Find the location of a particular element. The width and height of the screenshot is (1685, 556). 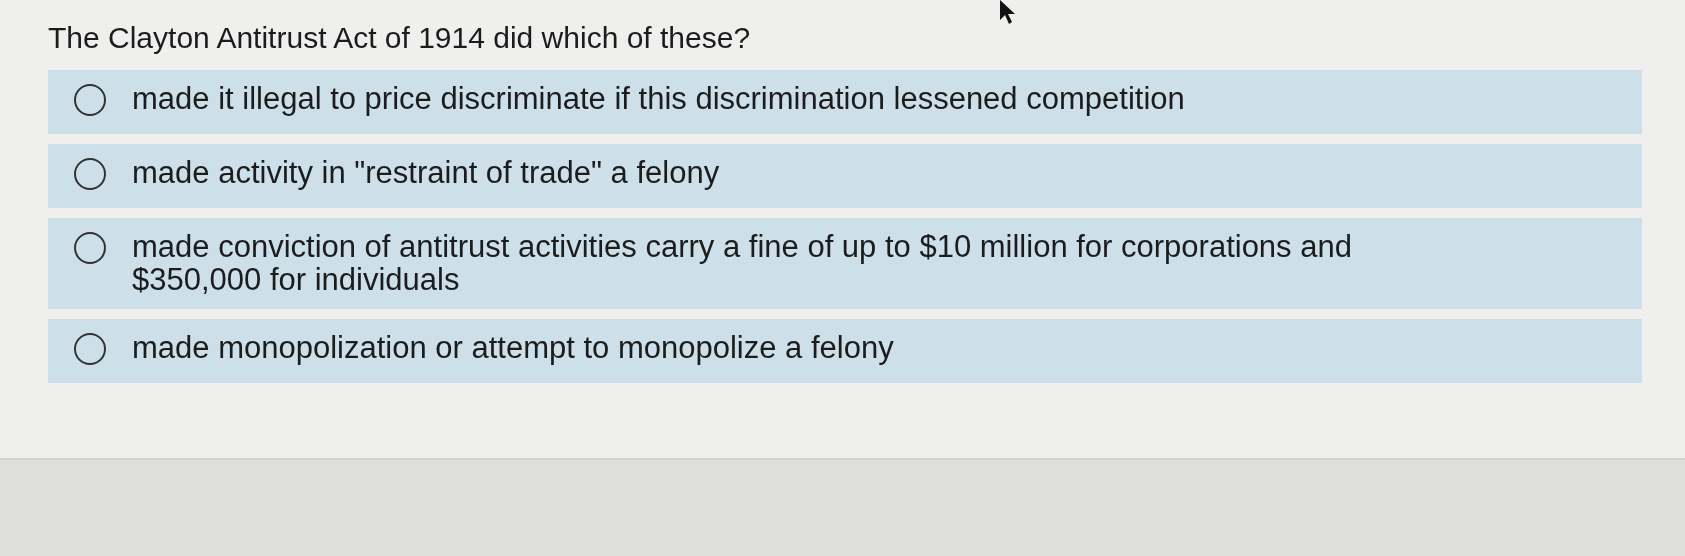

answer-option: made activity in "restraint of trade" a felony is located at coordinates (845, 176).